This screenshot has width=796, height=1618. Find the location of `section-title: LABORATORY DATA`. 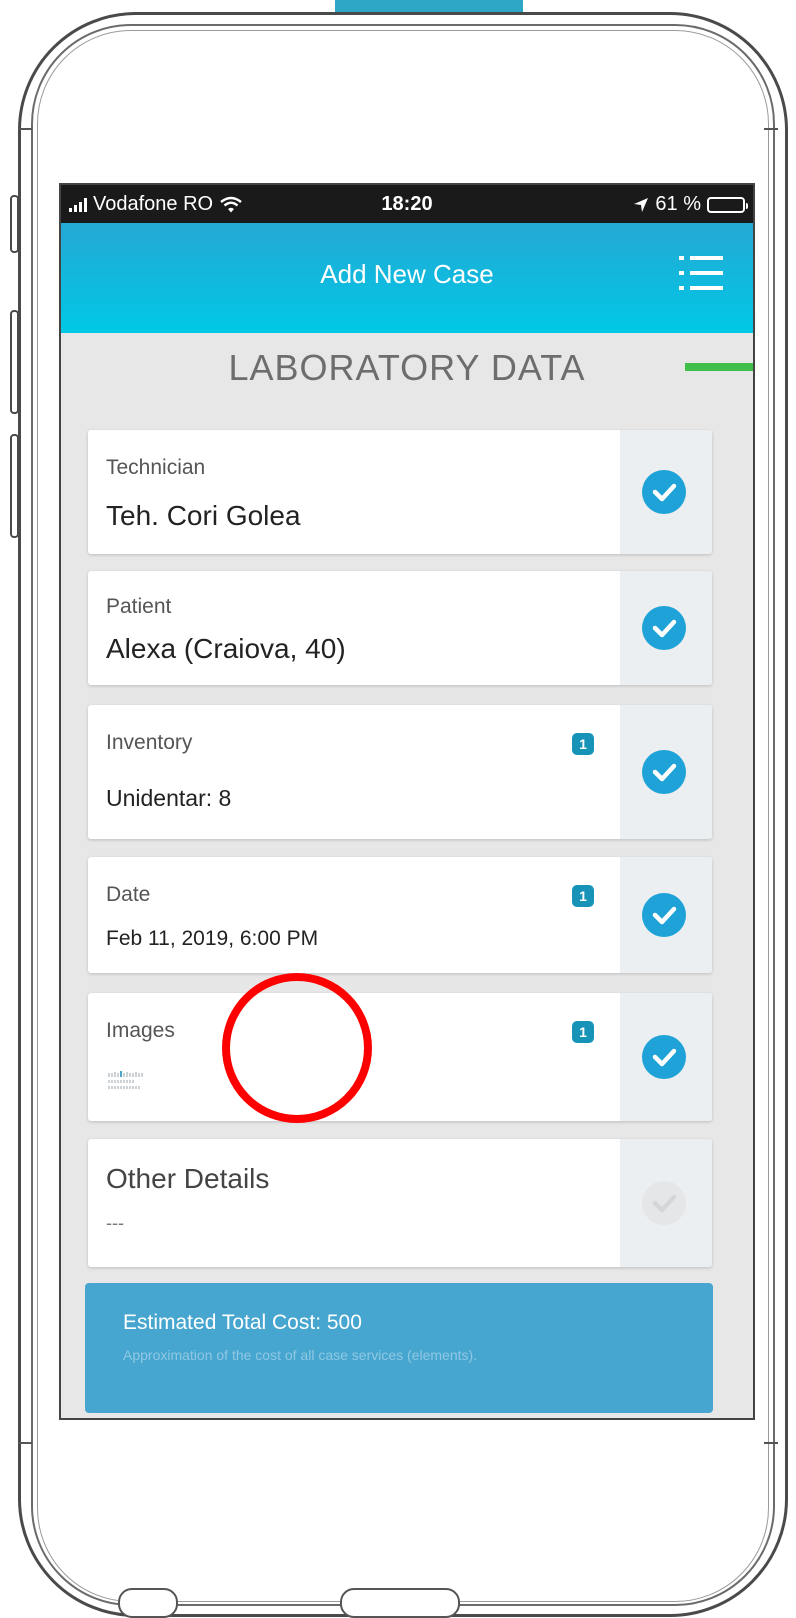

section-title: LABORATORY DATA is located at coordinates (407, 367).